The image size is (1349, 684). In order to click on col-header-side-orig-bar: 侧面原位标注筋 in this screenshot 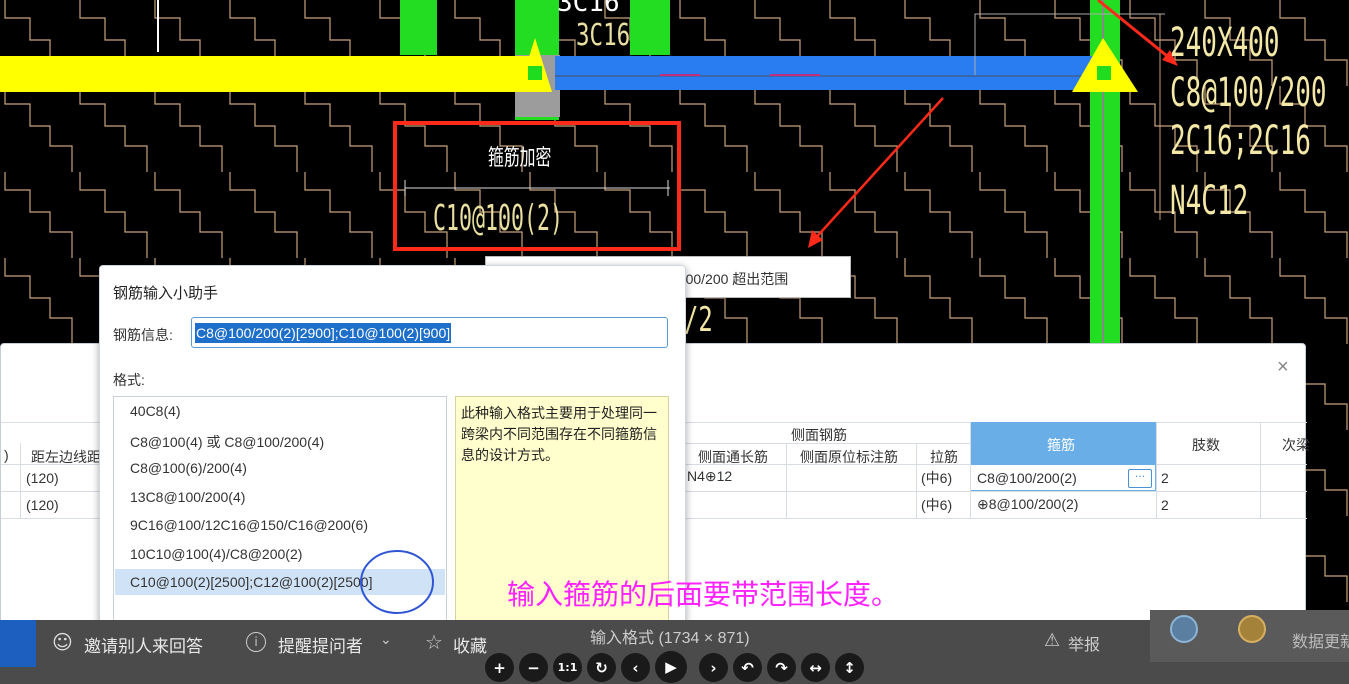, I will do `click(849, 457)`.